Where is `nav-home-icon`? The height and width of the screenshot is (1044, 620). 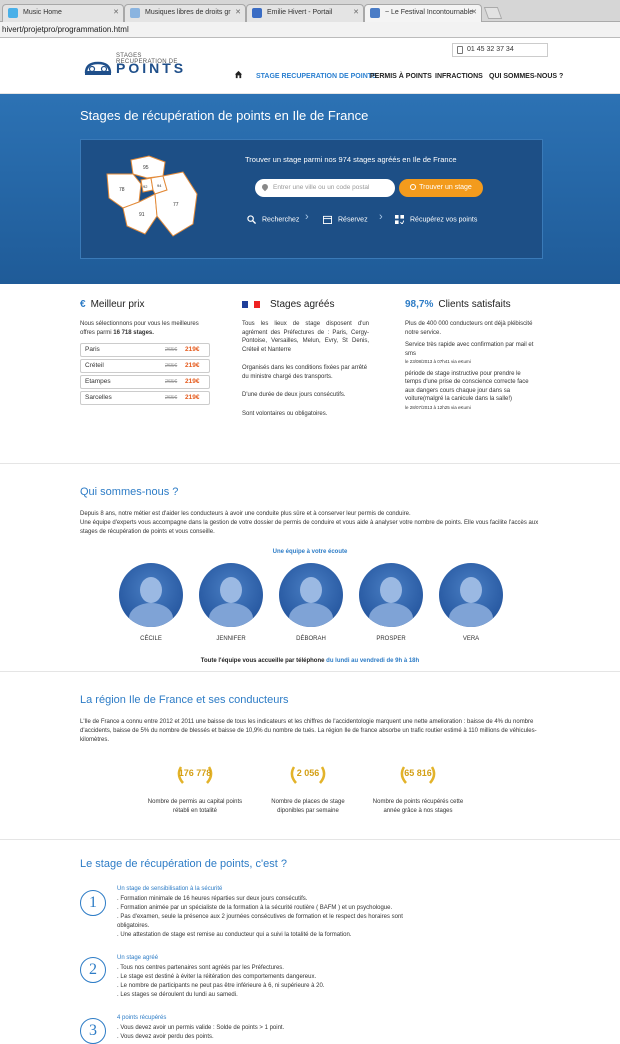
nav-home-icon is located at coordinates (238, 75).